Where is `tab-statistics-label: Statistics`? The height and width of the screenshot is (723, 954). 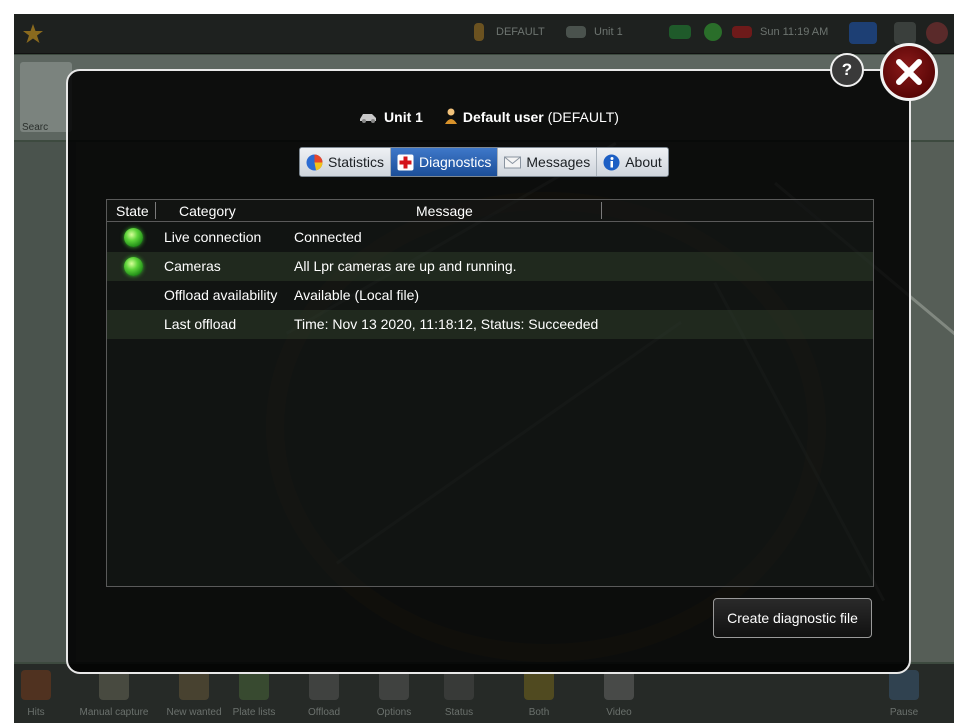 tab-statistics-label: Statistics is located at coordinates (356, 162).